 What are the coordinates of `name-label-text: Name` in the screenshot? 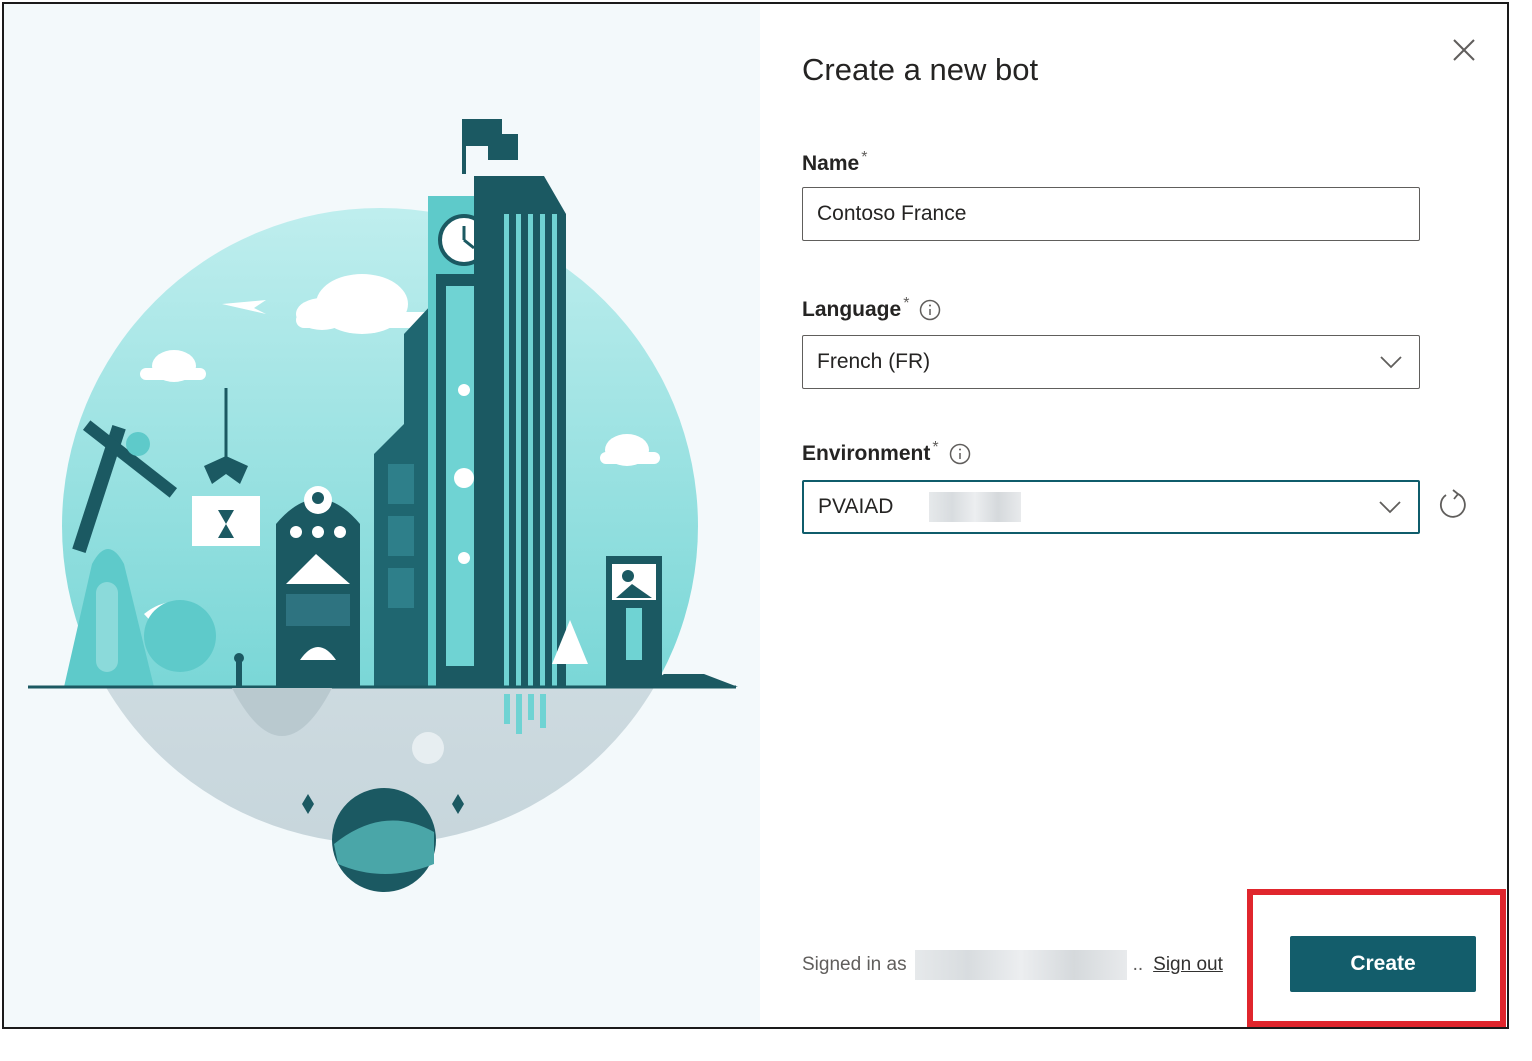 It's located at (831, 163).